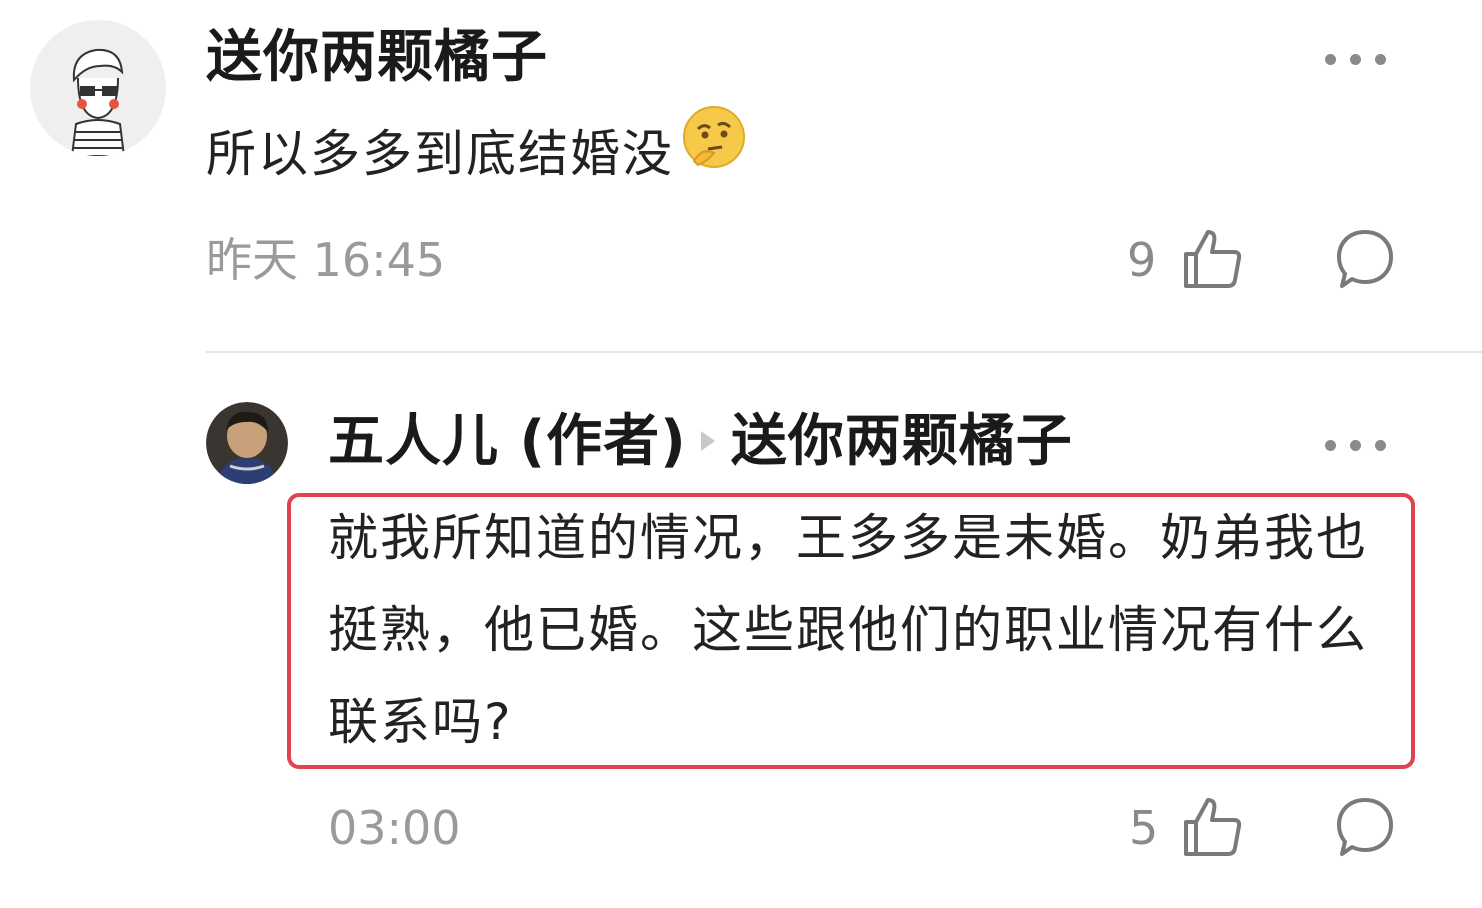 The image size is (1482, 908). Describe the element at coordinates (902, 441) in the screenshot. I see `reply-to-user: 送你两颗橘子` at that location.